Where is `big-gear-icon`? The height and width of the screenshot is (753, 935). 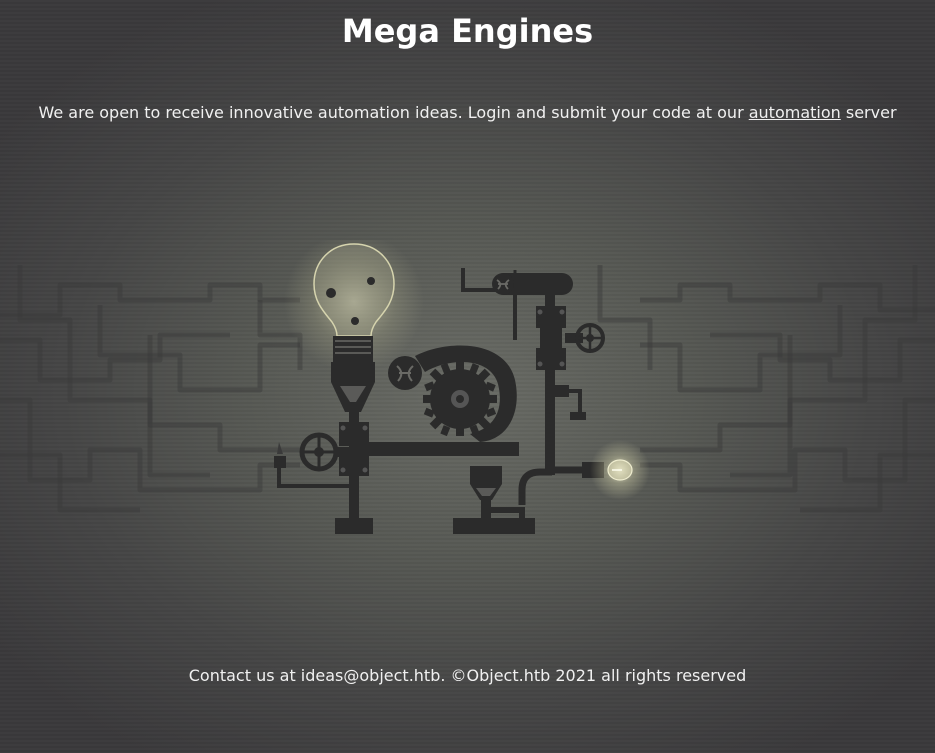
big-gear-icon is located at coordinates (460, 399).